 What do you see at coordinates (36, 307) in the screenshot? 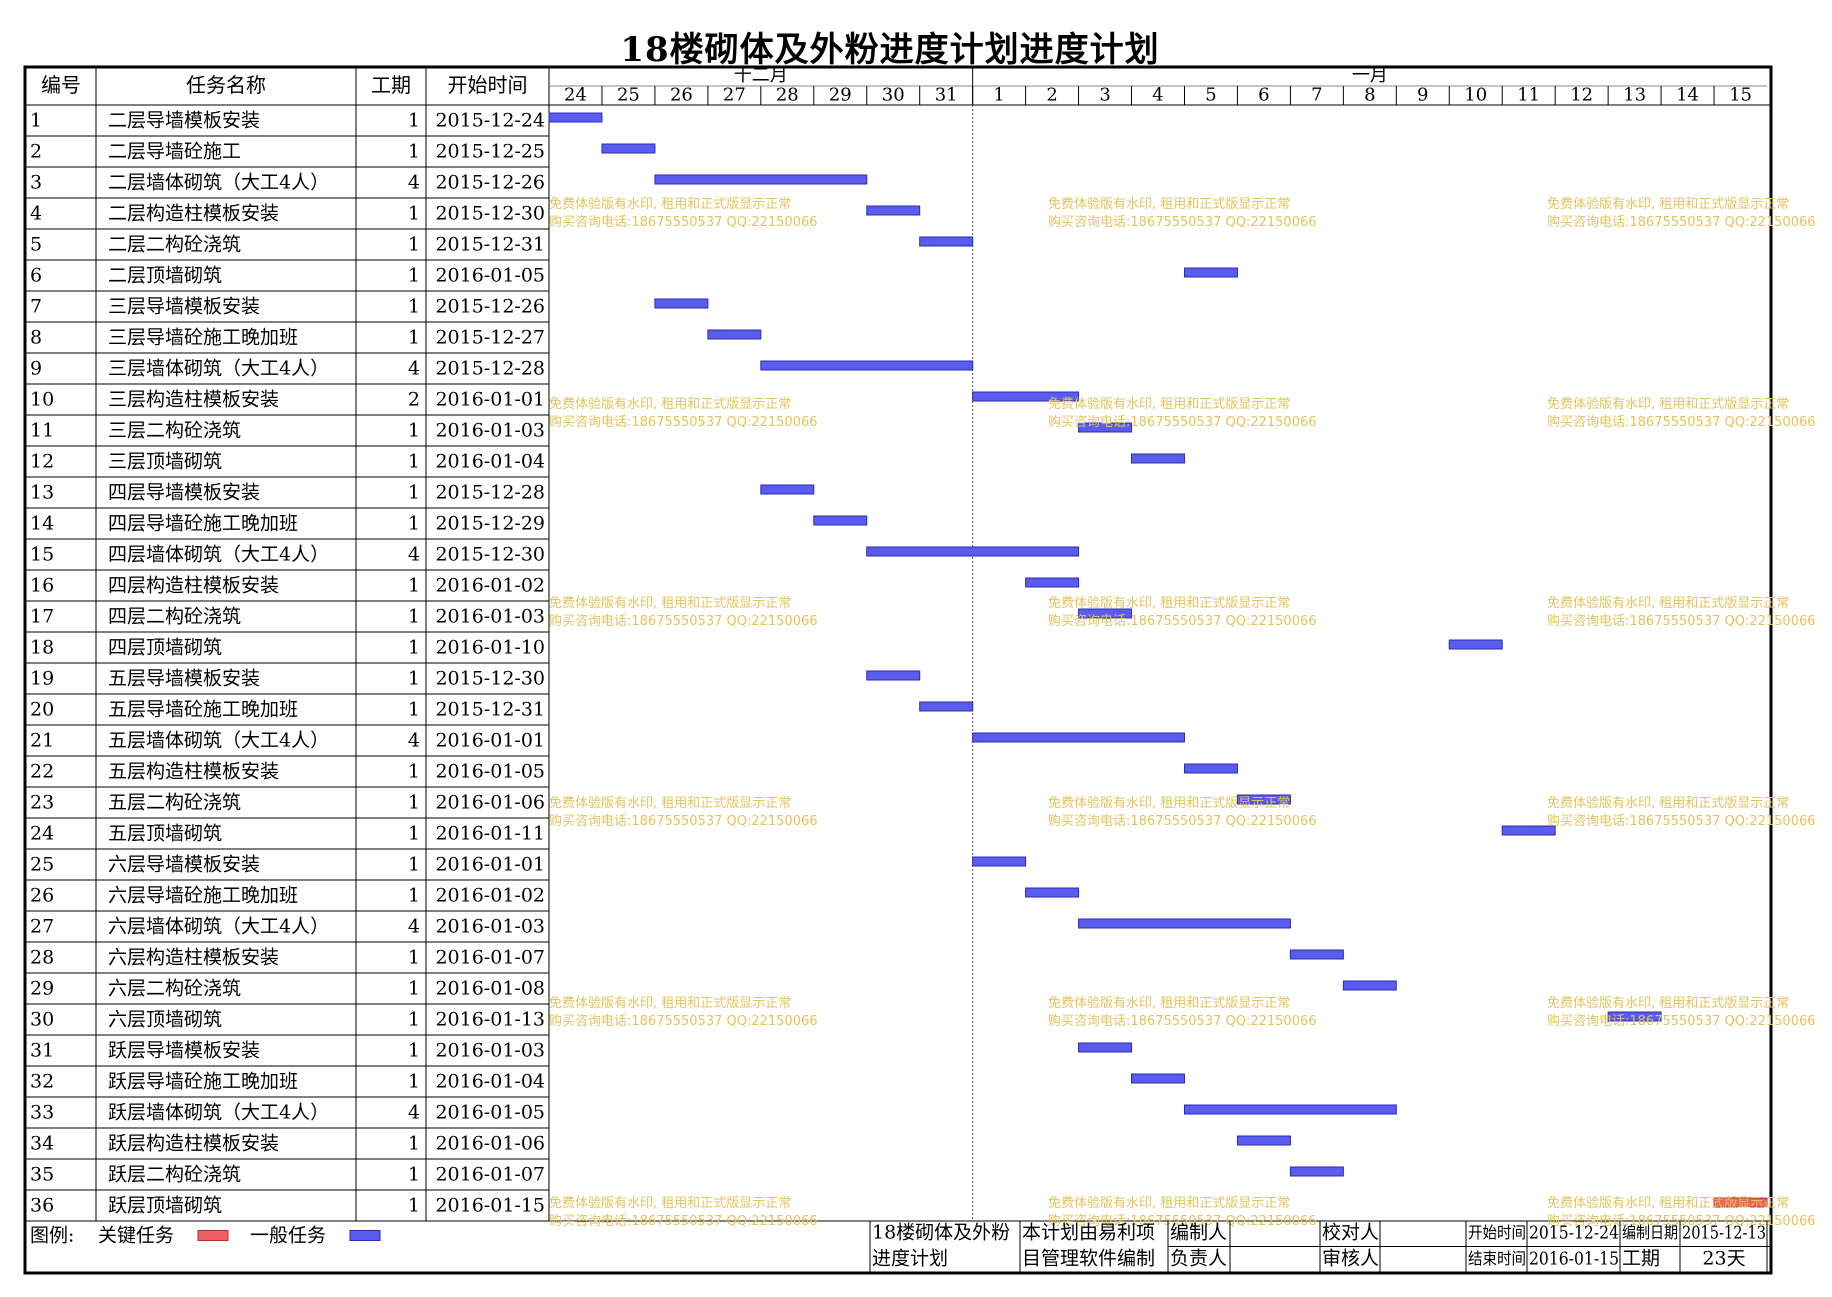
I see `task-id: 7` at bounding box center [36, 307].